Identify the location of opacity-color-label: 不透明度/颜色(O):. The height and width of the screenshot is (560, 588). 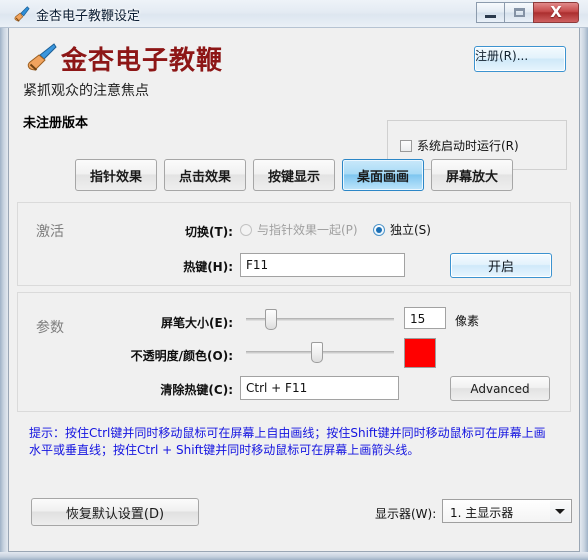
(181, 356).